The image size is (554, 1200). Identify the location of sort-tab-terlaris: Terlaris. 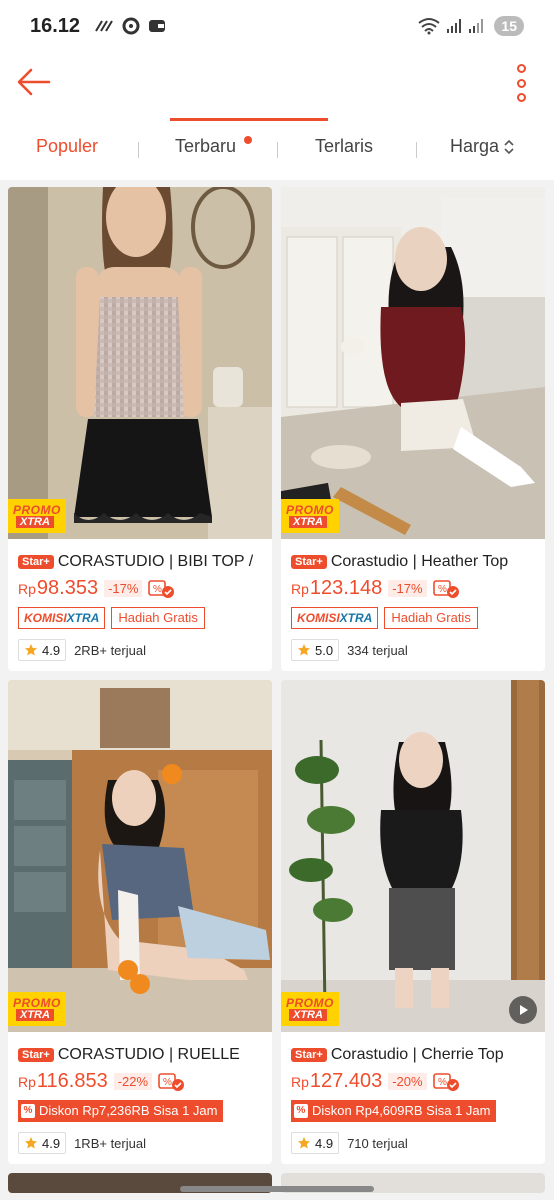
(344, 146).